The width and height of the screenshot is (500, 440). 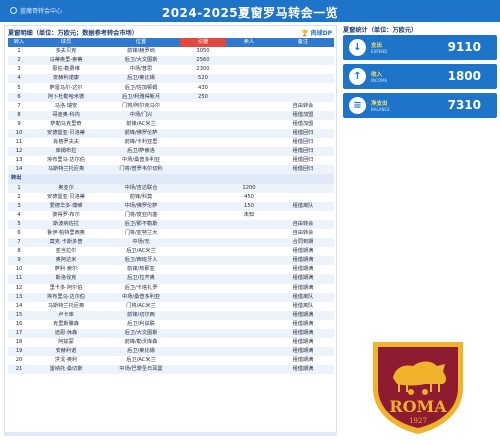 What do you see at coordinates (66, 87) in the screenshot?
I see `table-cell: 萨雷马尔-达尔` at bounding box center [66, 87].